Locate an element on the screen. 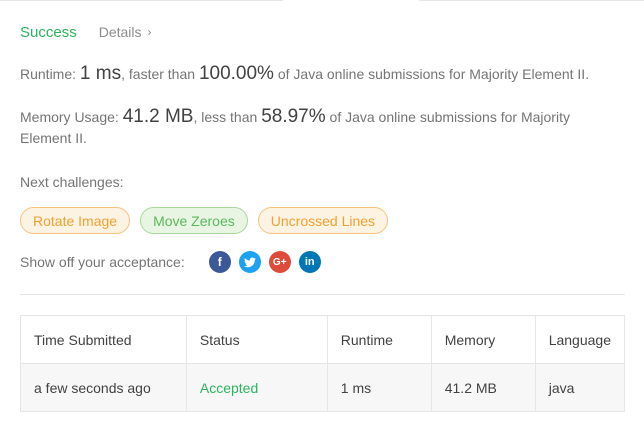 This screenshot has width=644, height=426. col-runtime: Runtime is located at coordinates (379, 339).